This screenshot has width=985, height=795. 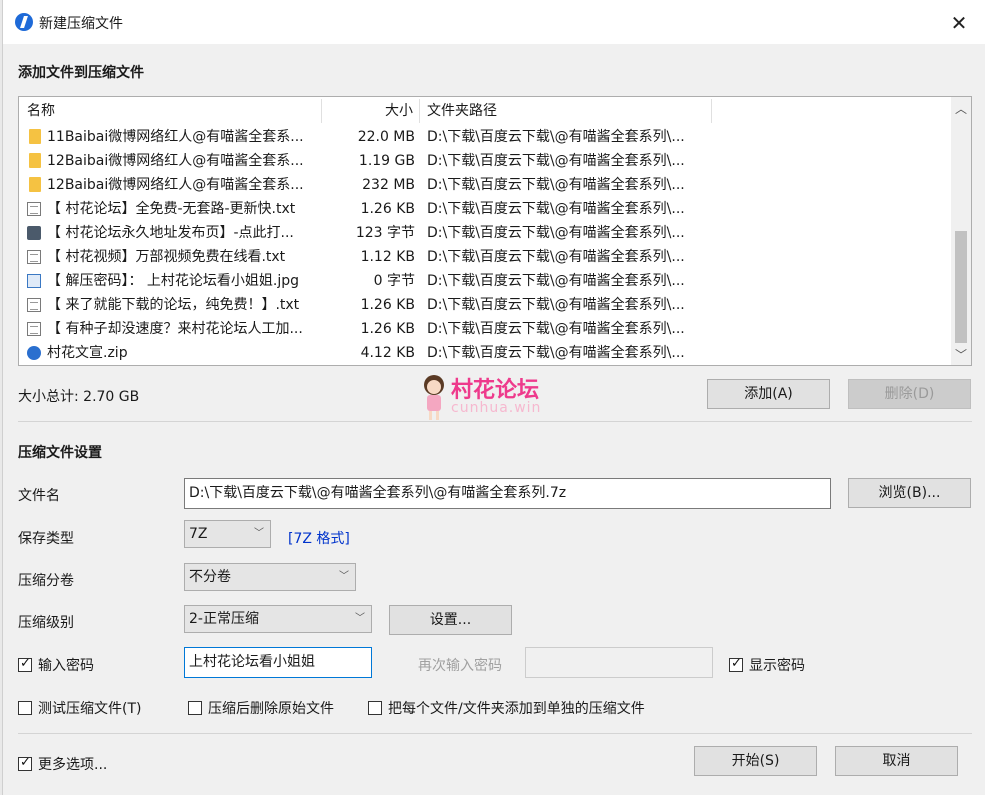 I want to click on show-password-label: 显示密码, so click(x=777, y=666).